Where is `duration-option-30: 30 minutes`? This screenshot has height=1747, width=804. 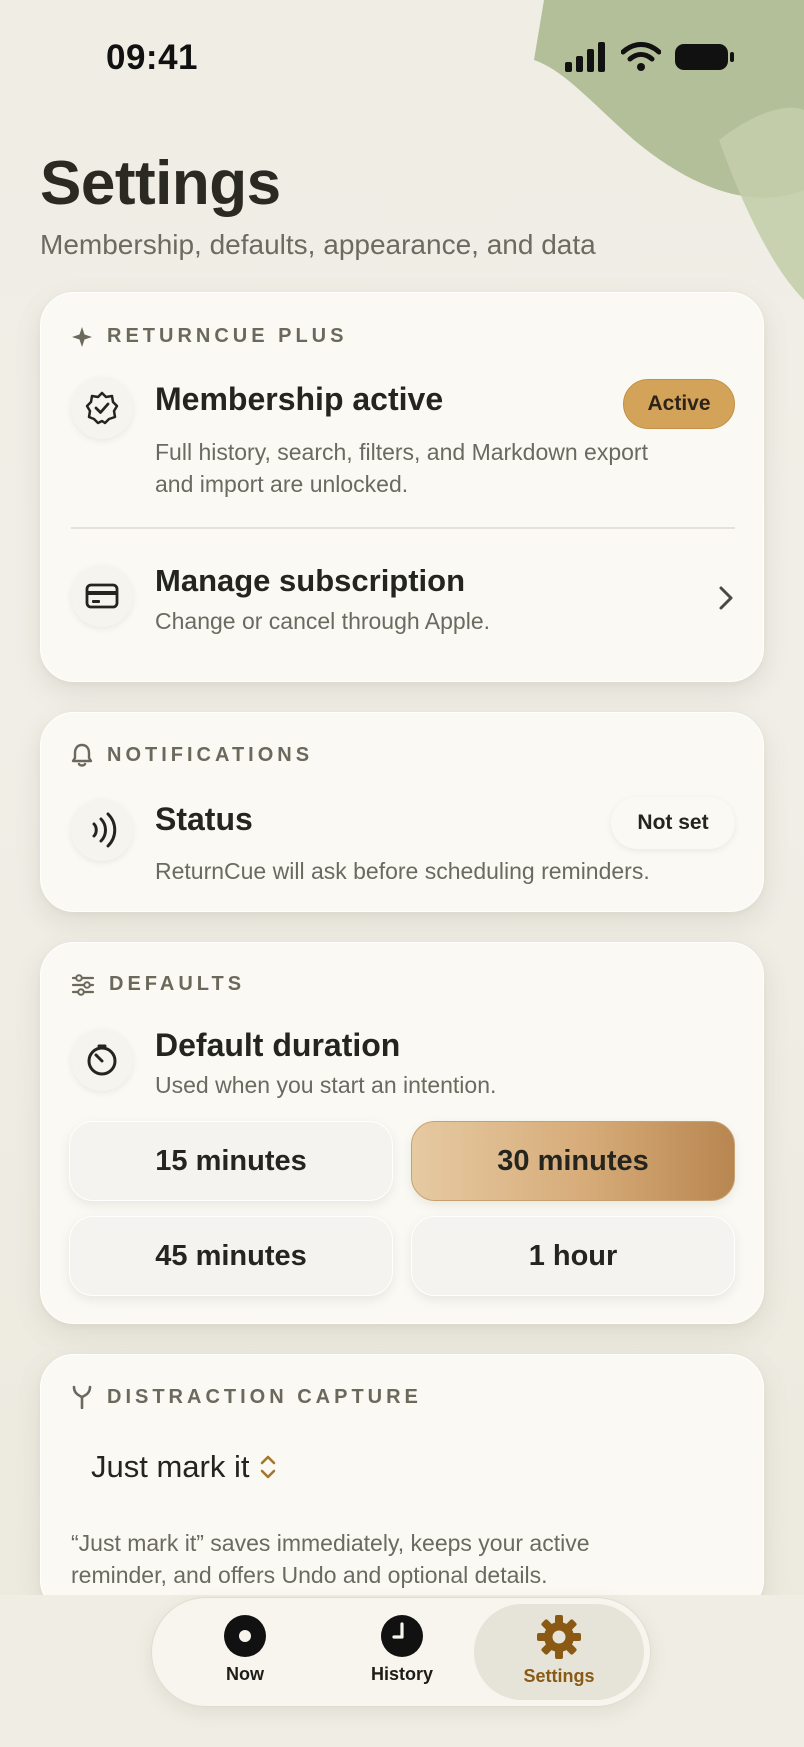
duration-option-30: 30 minutes is located at coordinates (573, 1161).